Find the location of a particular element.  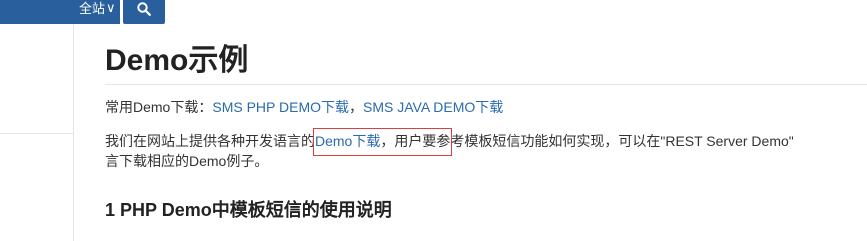

downloads-prefix: 常用Demo下载： is located at coordinates (159, 107).